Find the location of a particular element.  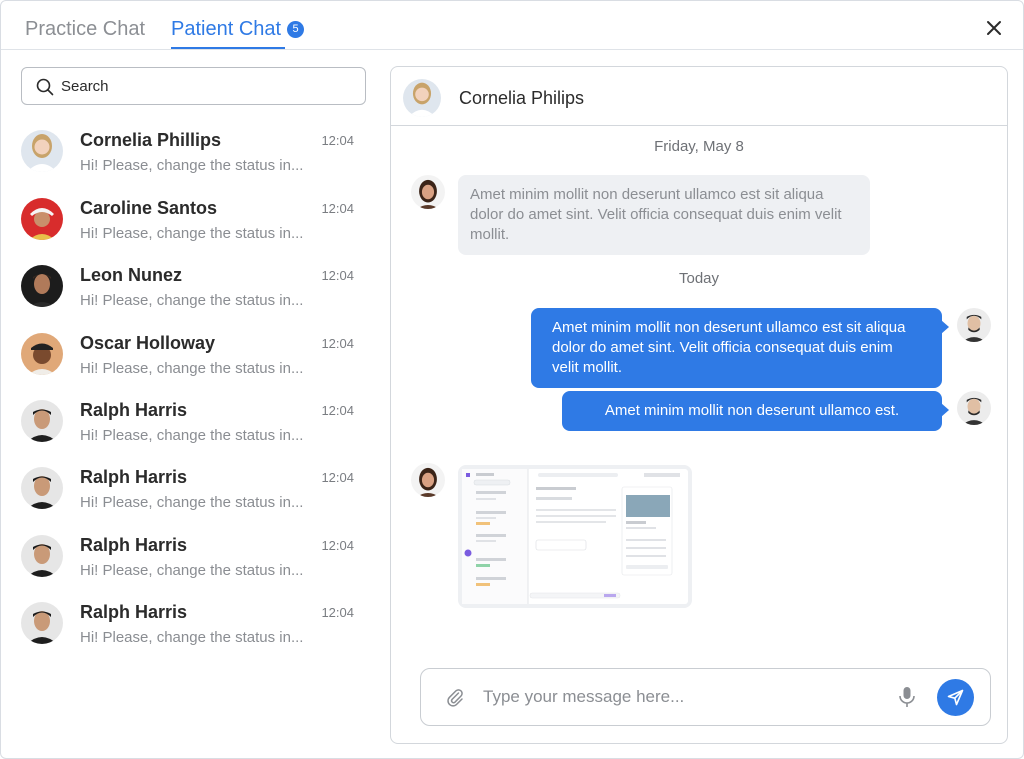

message-input is located at coordinates (683, 697).